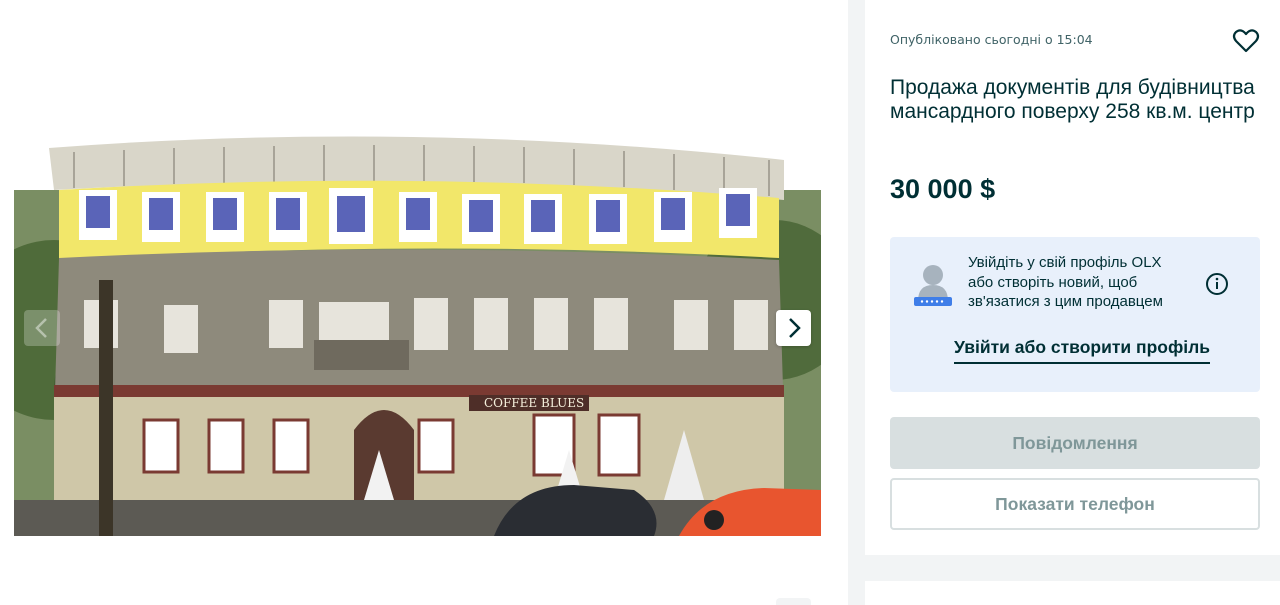 This screenshot has width=1280, height=605. I want to click on info-icon, so click(1217, 284).